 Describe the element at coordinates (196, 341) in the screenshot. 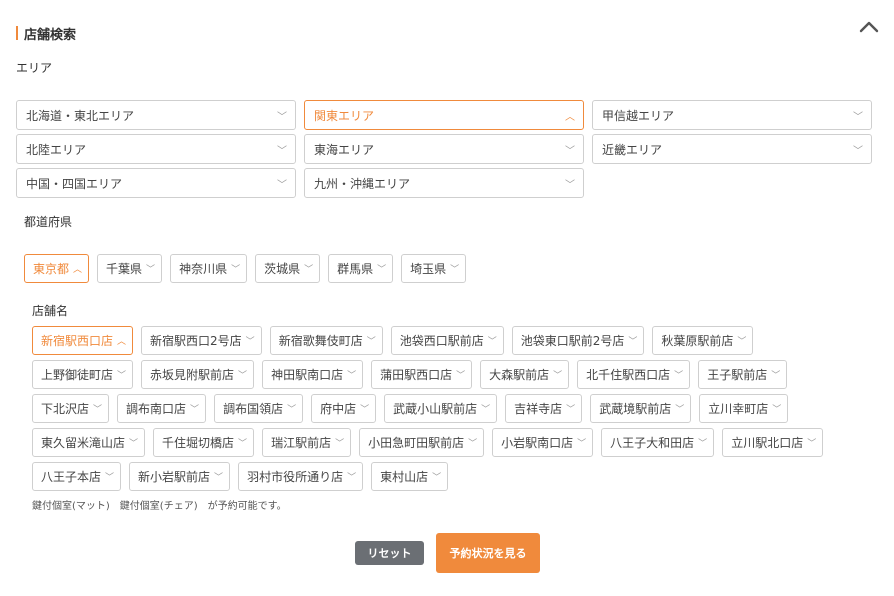

I see `chip-label: 新宿駅西口2号店` at that location.